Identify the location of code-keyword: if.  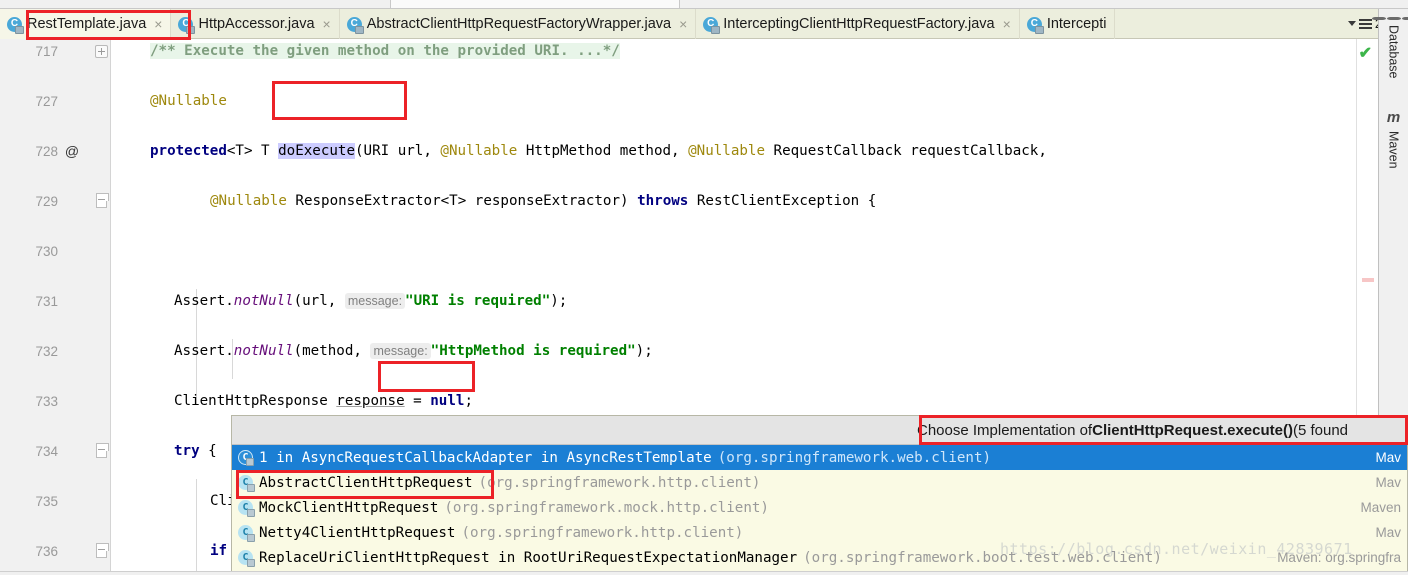
(219, 551).